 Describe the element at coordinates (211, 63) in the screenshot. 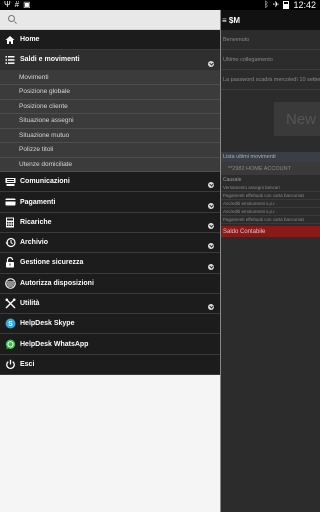

I see `collapse-icon` at that location.